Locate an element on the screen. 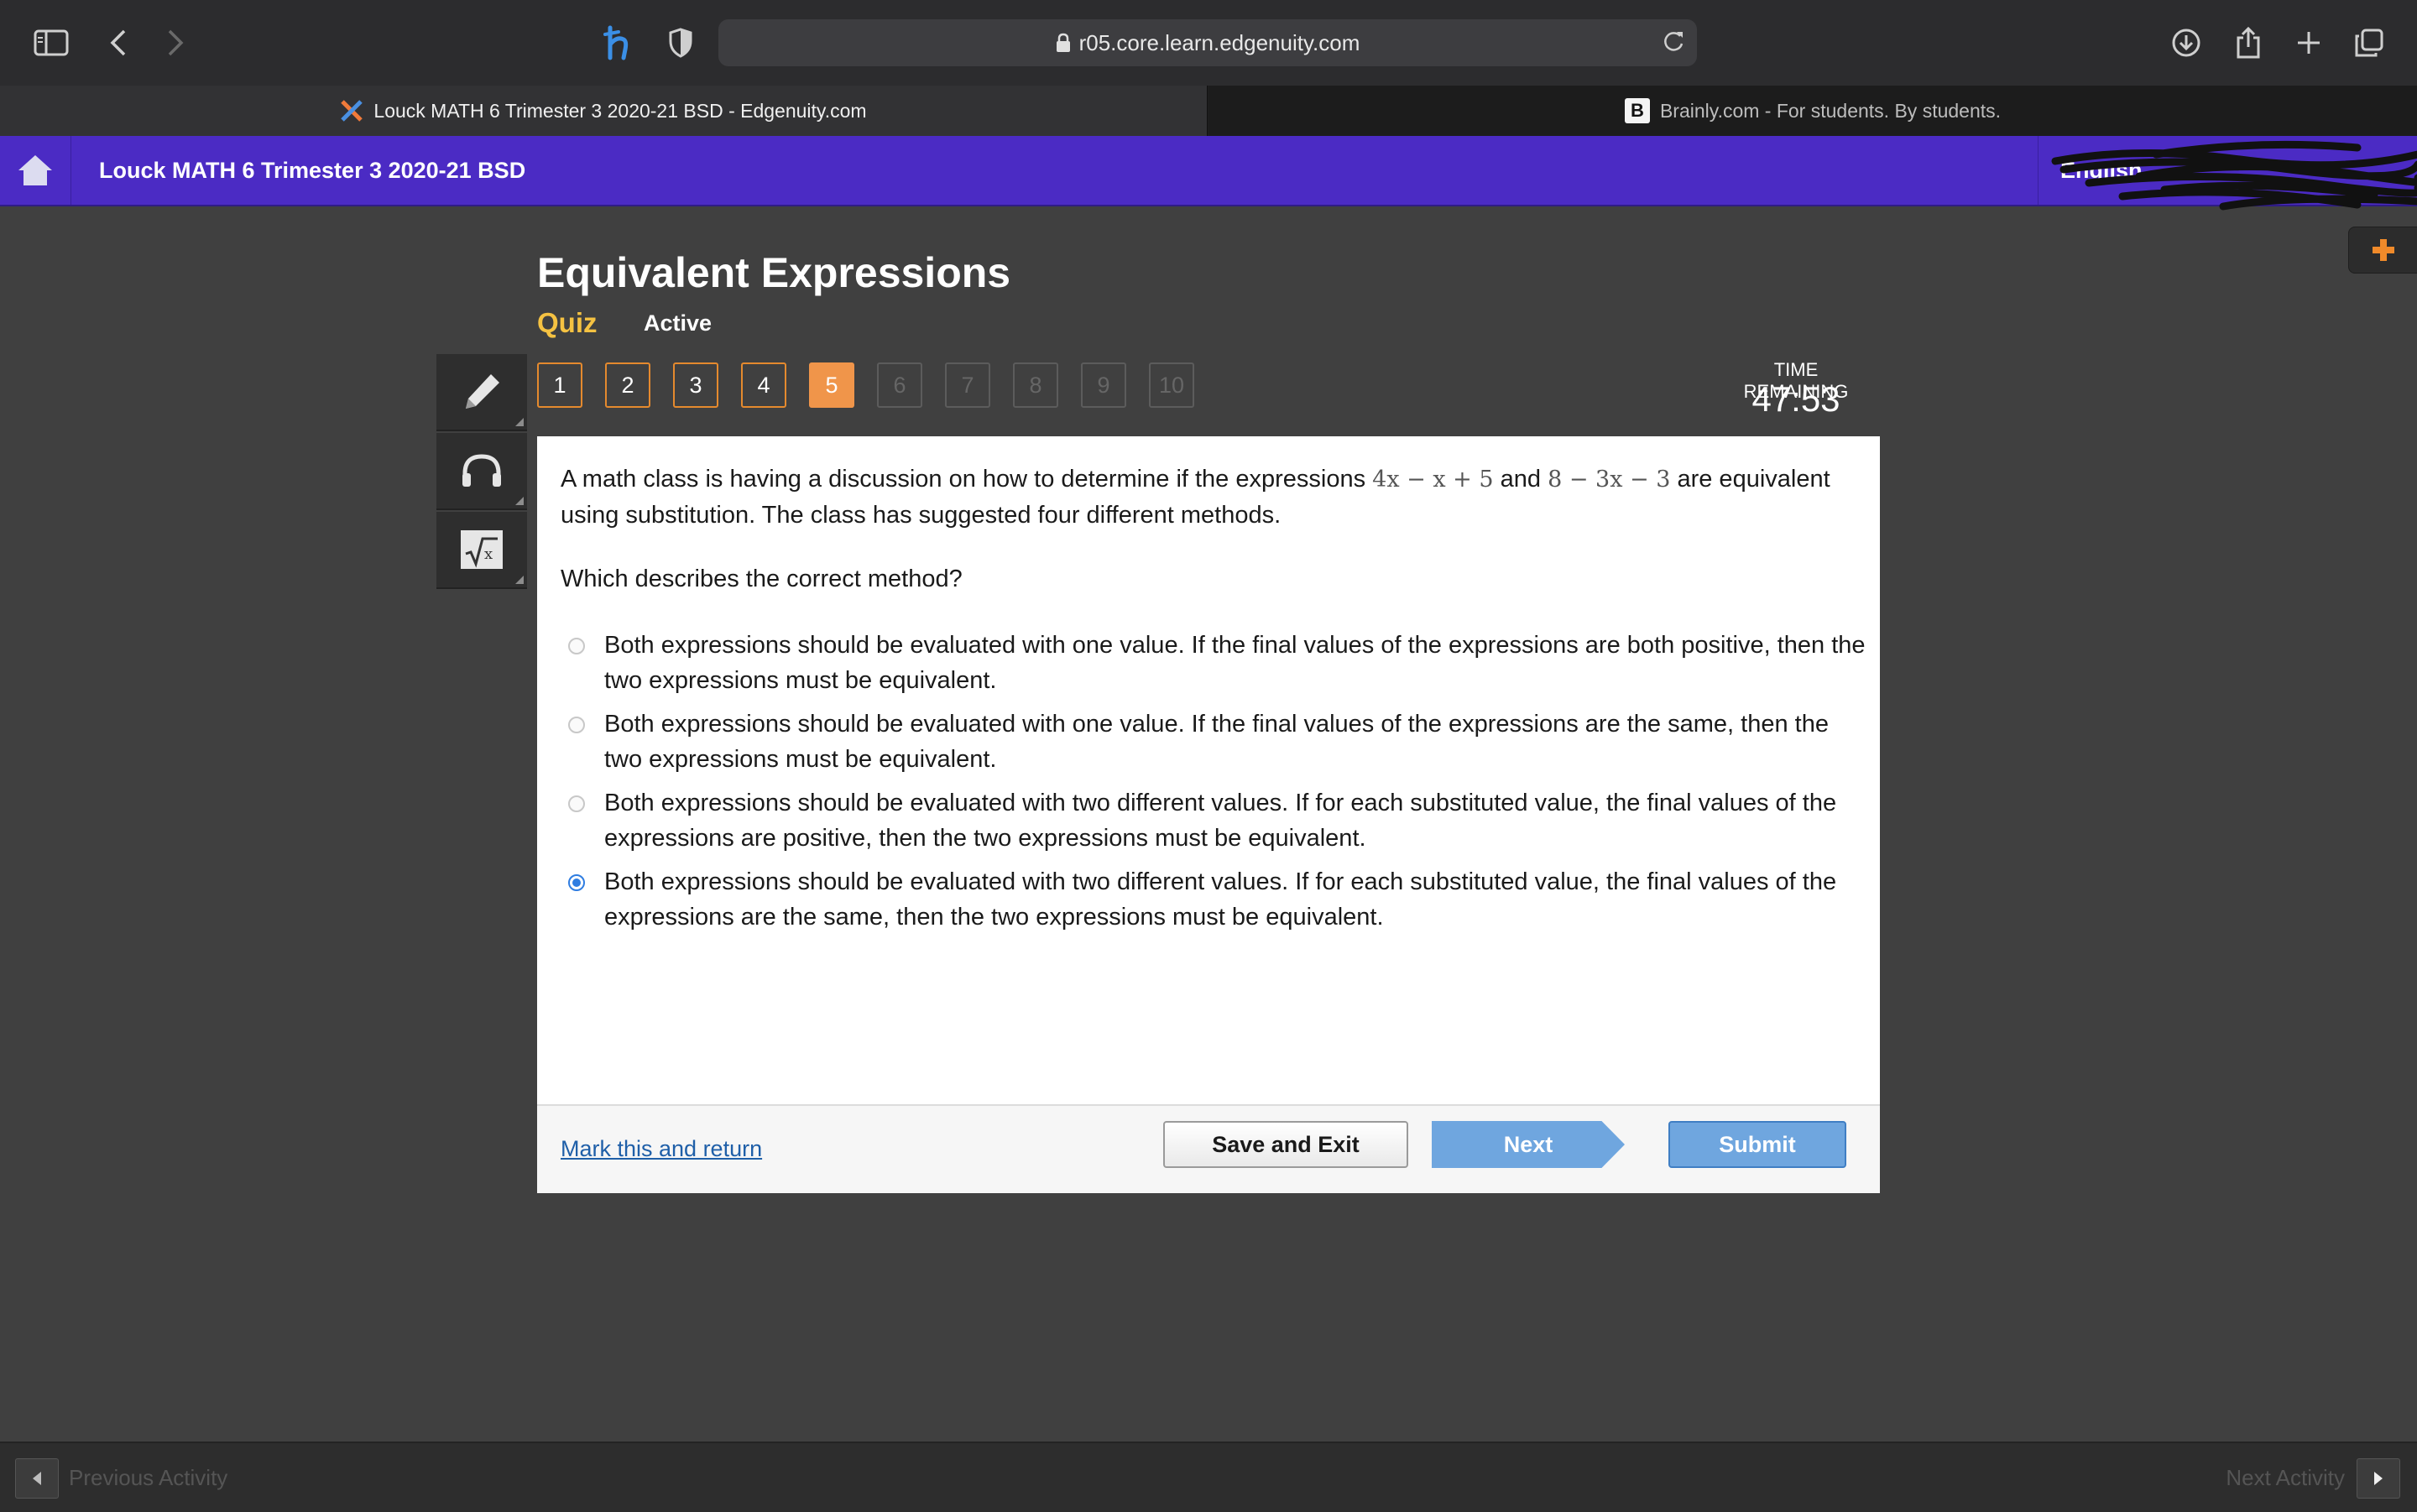 This screenshot has height=1512, width=2417. forward-icon is located at coordinates (175, 43).